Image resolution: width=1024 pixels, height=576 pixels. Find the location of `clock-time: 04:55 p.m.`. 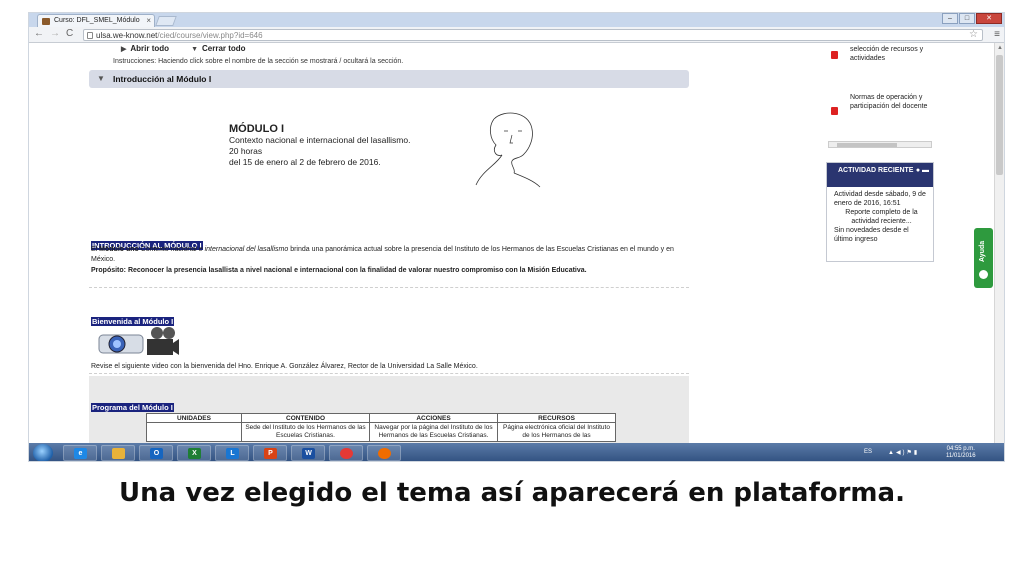

clock-time: 04:55 p.m. is located at coordinates (960, 449).